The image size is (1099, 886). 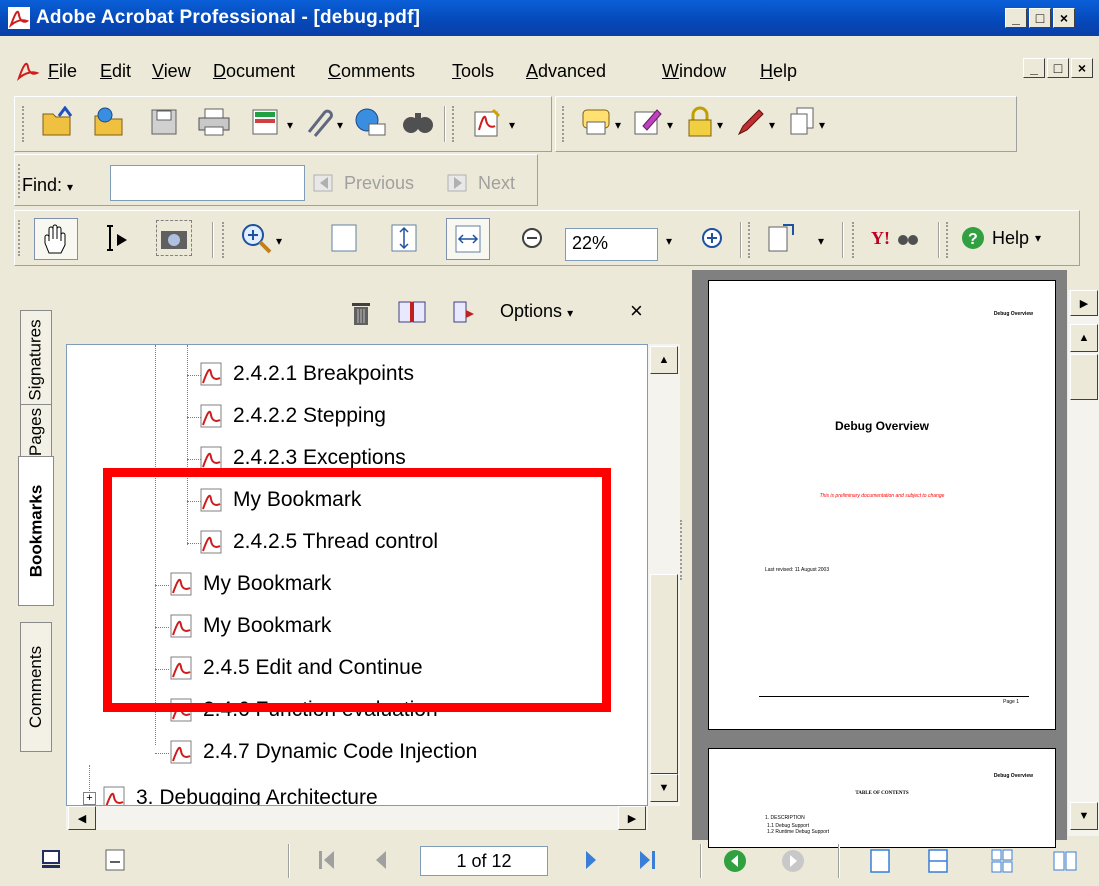 What do you see at coordinates (536, 311) in the screenshot?
I see `options-menu: Options ▾` at bounding box center [536, 311].